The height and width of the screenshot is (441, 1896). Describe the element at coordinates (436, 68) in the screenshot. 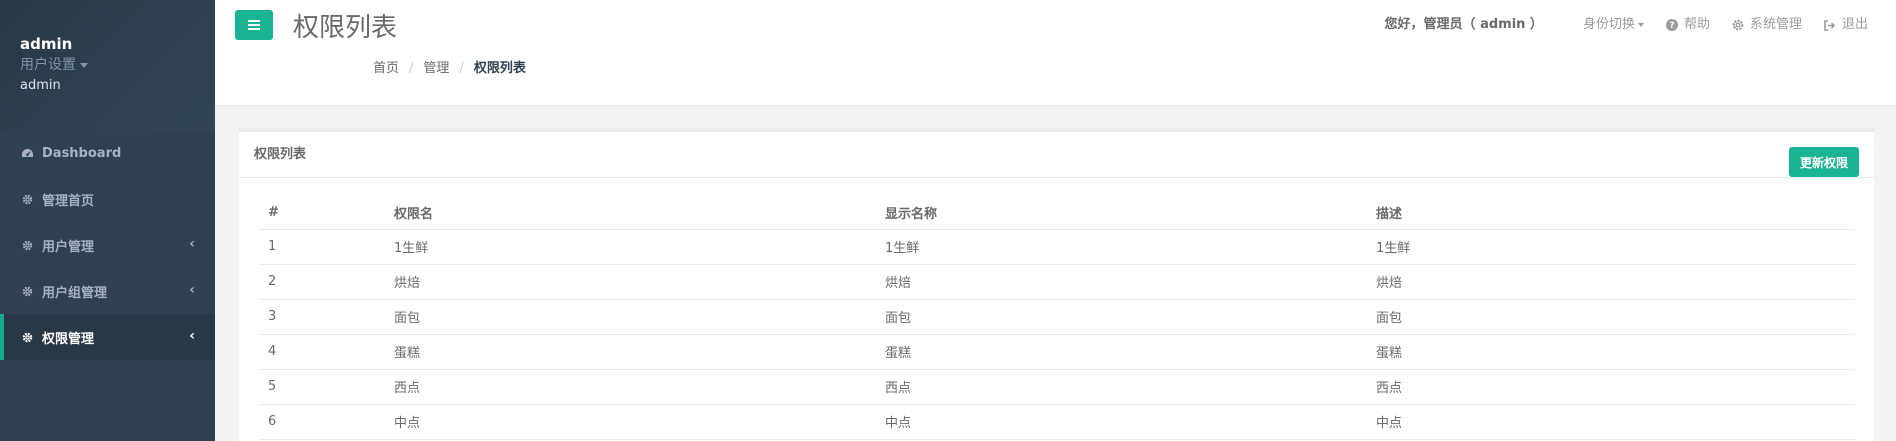

I see `breadcrumb-manage: 管理` at that location.